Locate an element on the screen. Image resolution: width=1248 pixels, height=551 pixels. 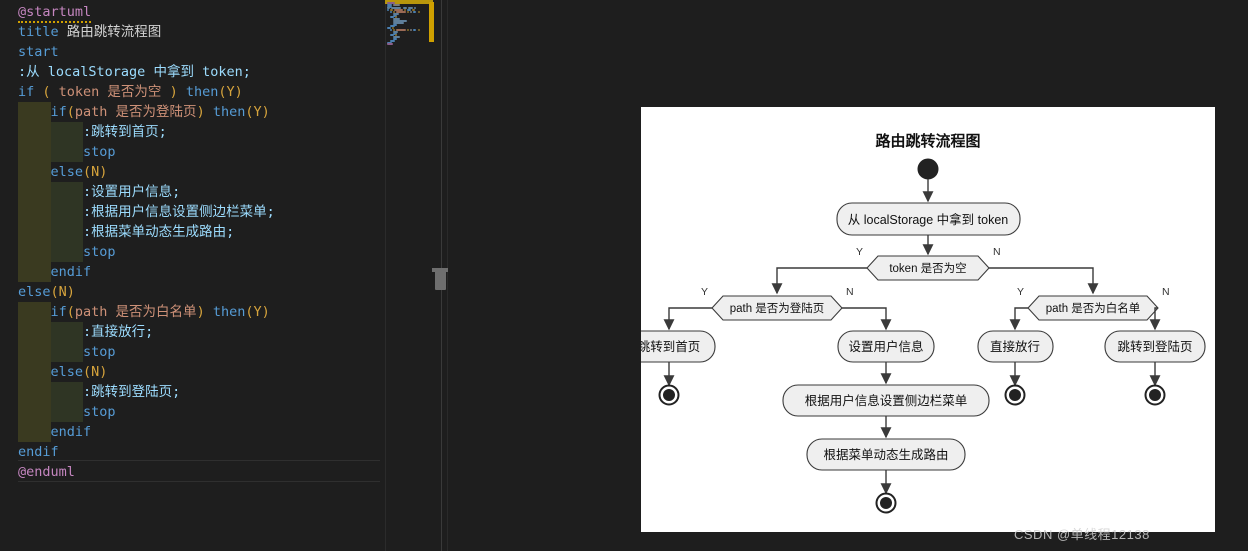
csdn-watermark: CSDN @单线程12138 is located at coordinates (1082, 534).